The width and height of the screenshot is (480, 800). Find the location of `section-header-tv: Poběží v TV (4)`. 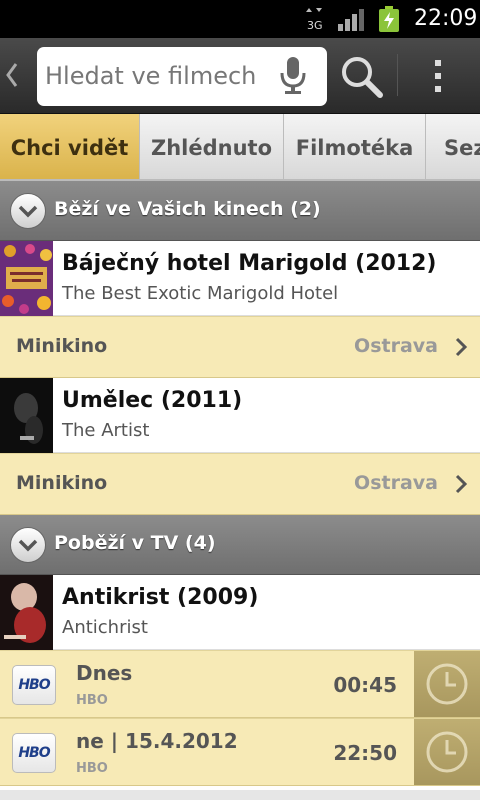

section-header-tv: Poběží v TV (4) is located at coordinates (240, 545).